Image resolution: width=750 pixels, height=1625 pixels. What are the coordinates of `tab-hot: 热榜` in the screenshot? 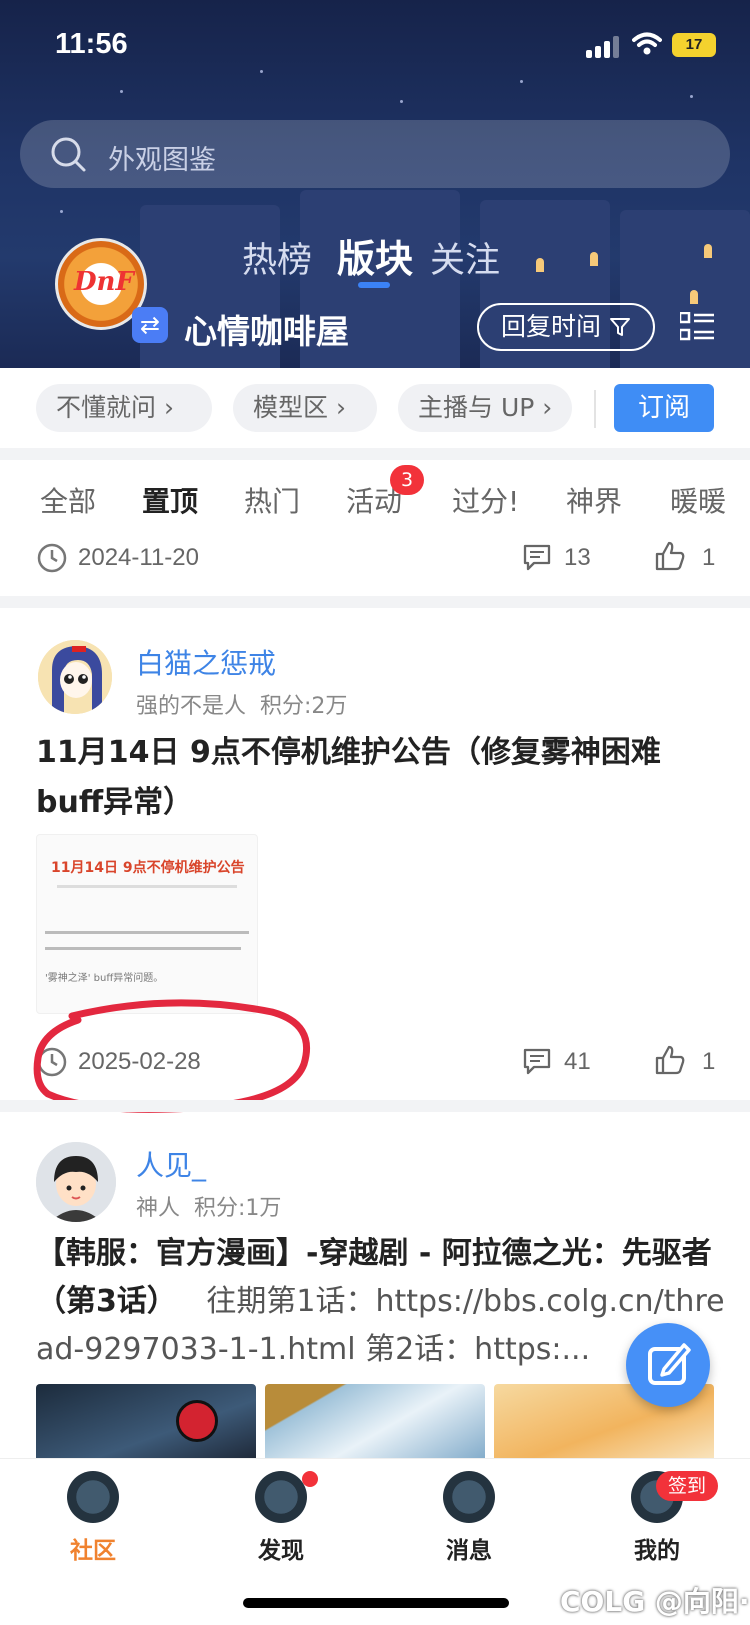 It's located at (277, 257).